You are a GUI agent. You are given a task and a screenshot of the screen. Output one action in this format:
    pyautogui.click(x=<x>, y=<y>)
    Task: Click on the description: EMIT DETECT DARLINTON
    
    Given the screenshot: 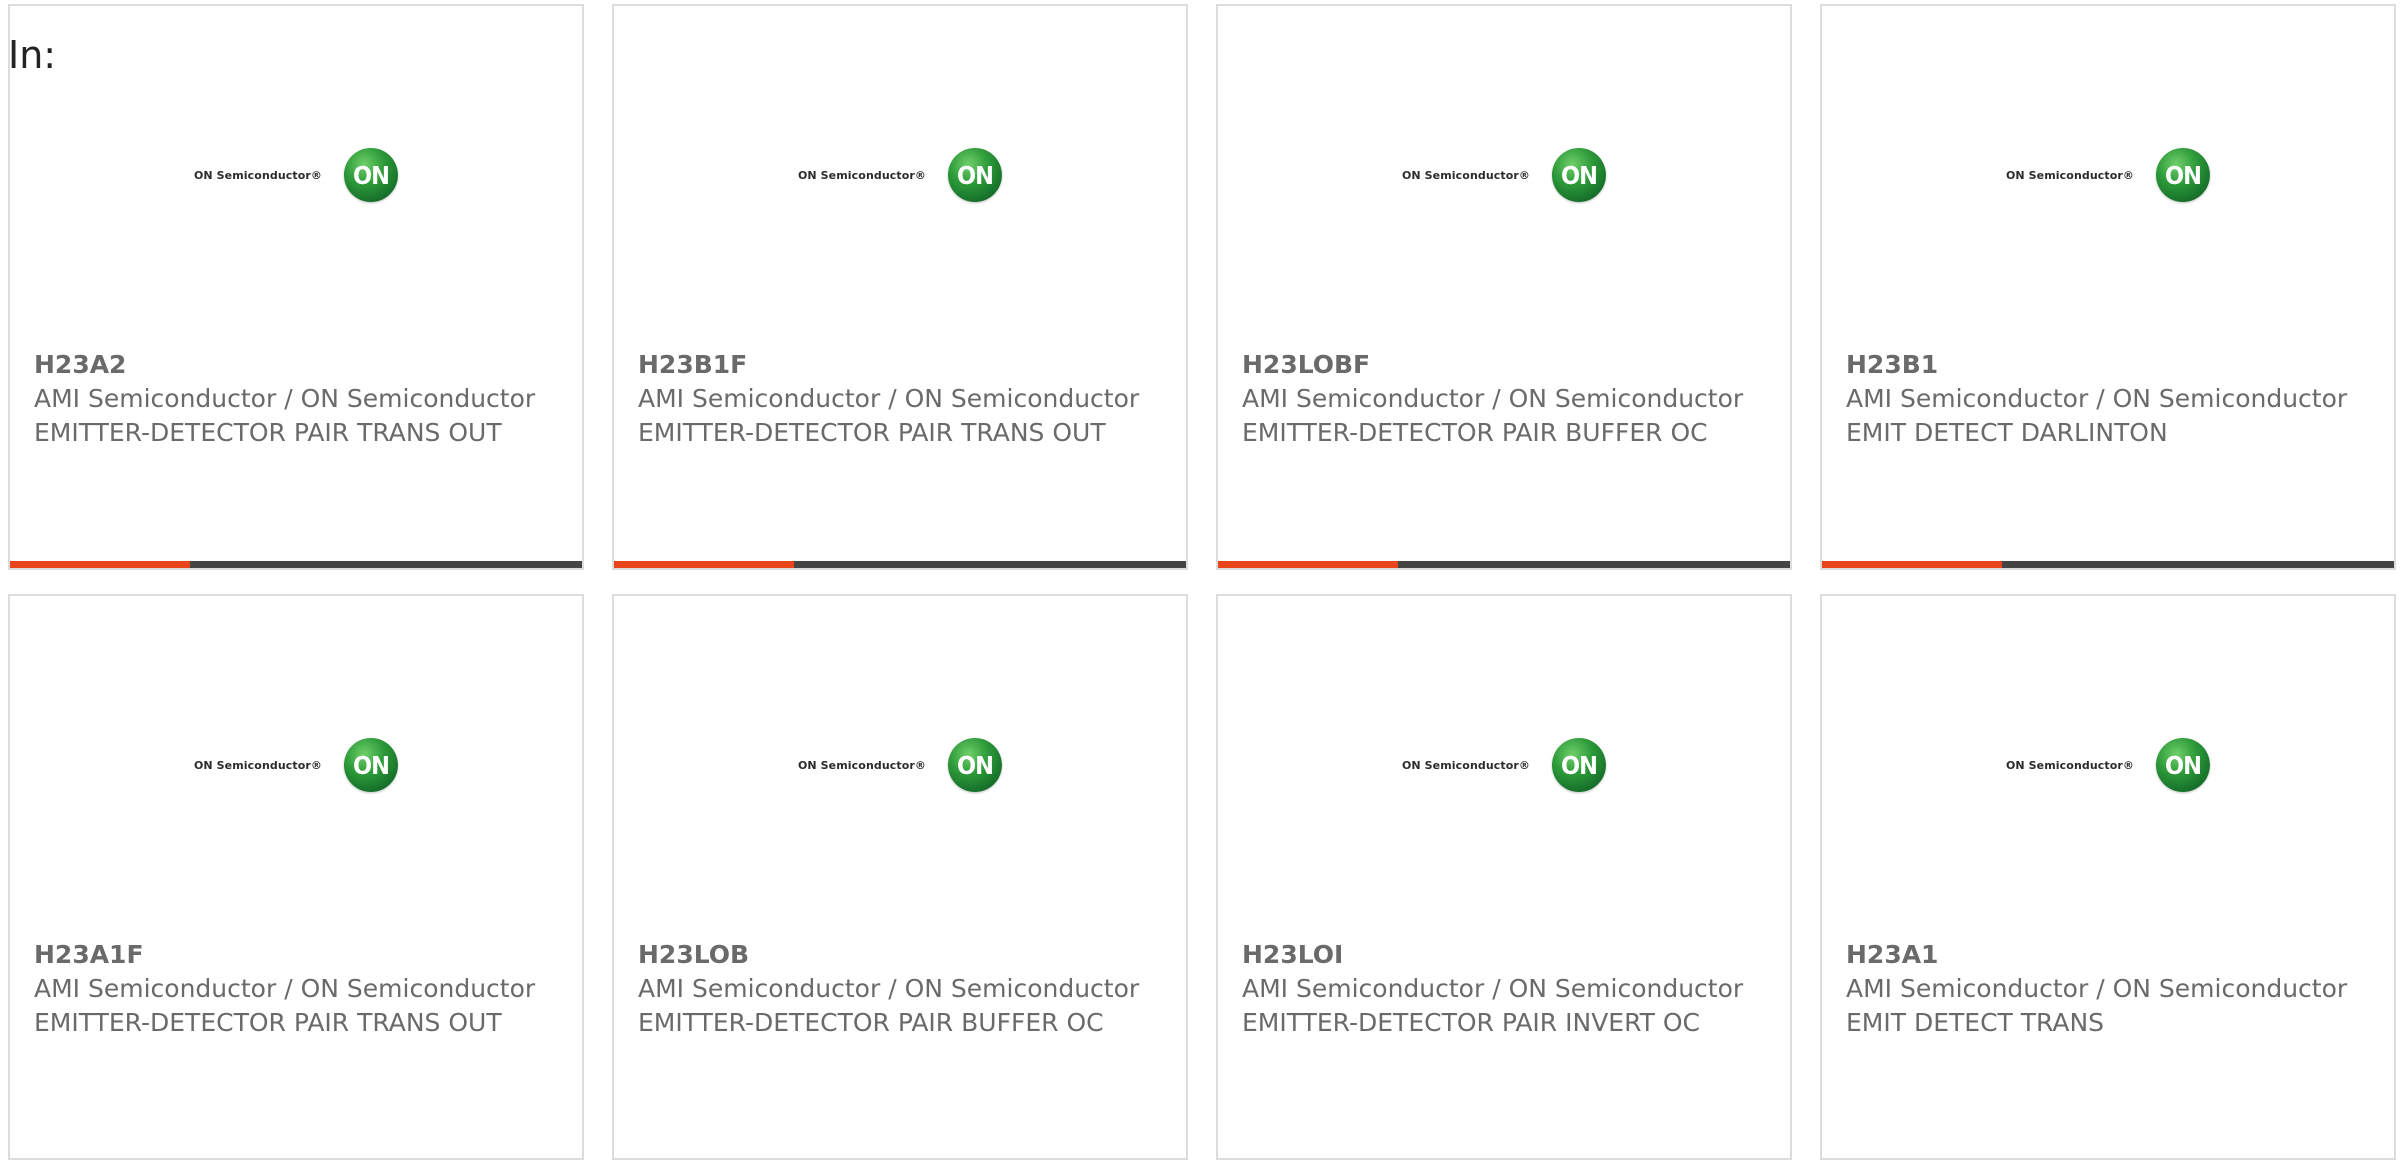 What is the action you would take?
    pyautogui.click(x=2007, y=432)
    